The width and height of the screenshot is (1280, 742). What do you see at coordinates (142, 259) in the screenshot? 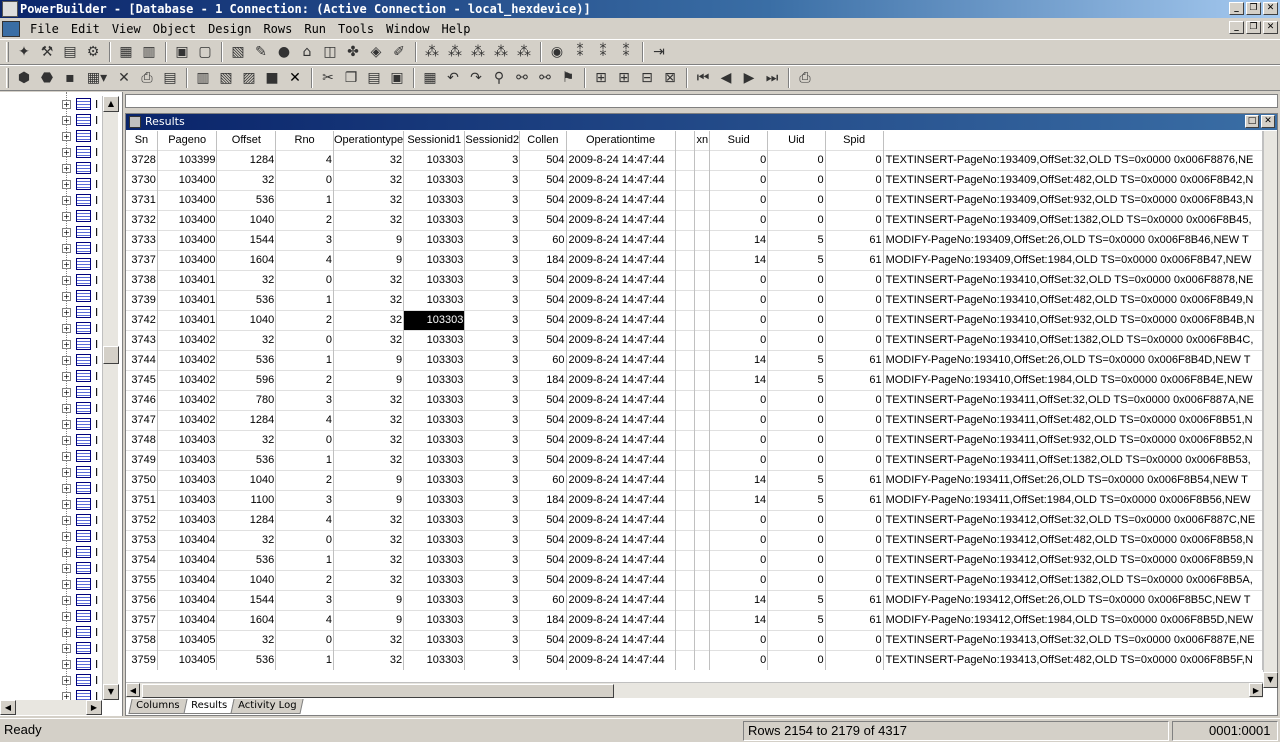
I see `table-cell: 3737` at bounding box center [142, 259].